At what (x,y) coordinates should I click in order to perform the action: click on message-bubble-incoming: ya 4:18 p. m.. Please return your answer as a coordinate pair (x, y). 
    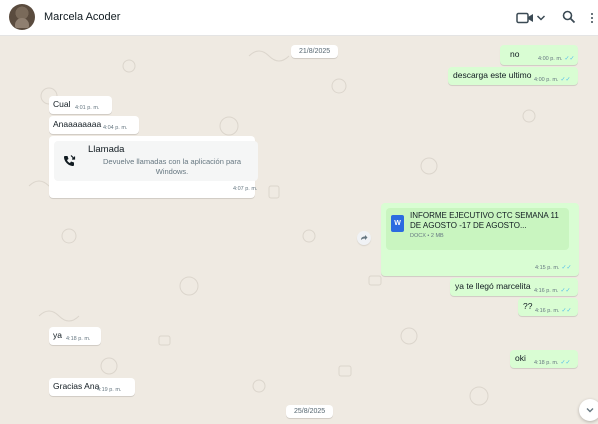
    Looking at the image, I should click on (75, 336).